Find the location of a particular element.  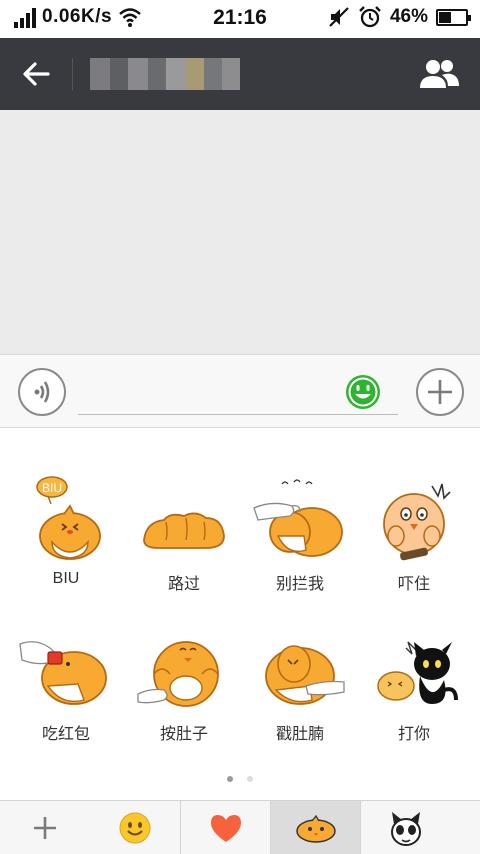

sticker-label: 按肚子 is located at coordinates (183, 734).